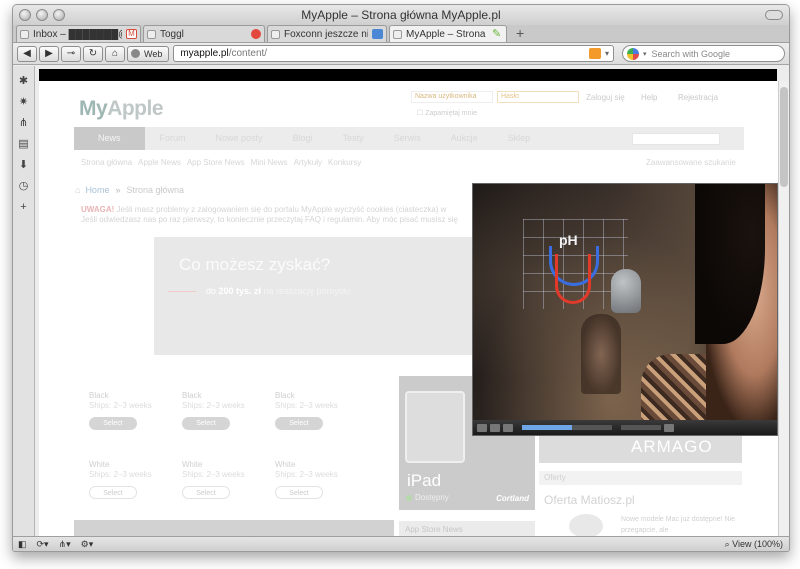  Describe the element at coordinates (482, 427) in the screenshot. I see `pause-icon` at that location.